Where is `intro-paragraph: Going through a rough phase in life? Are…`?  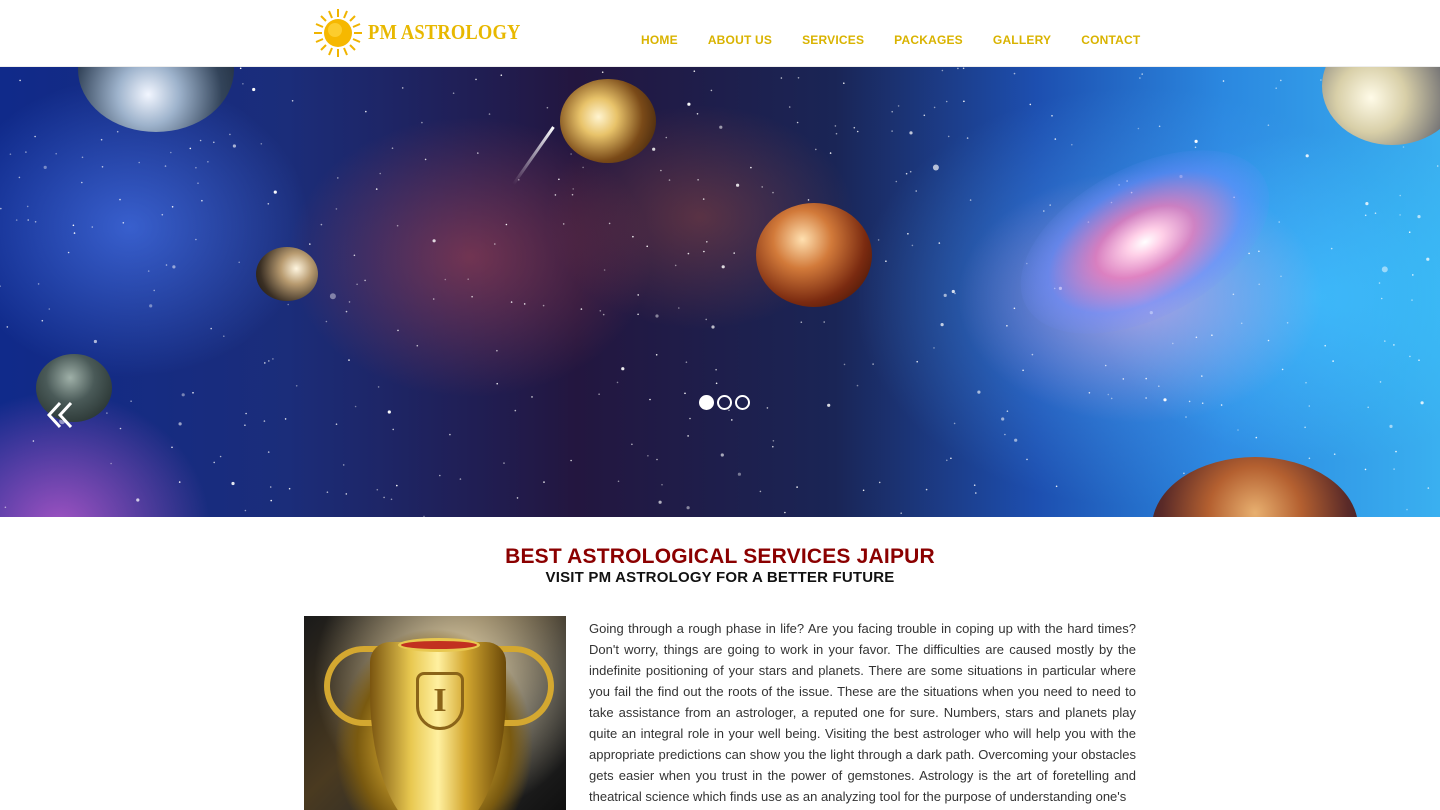
intro-paragraph: Going through a rough phase in life? Are… is located at coordinates (862, 712).